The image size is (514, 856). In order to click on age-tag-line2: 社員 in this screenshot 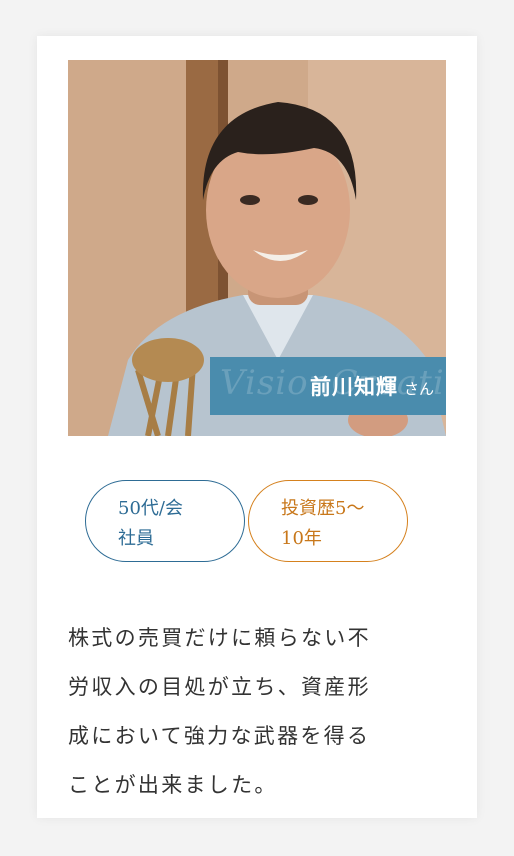, I will do `click(136, 538)`.